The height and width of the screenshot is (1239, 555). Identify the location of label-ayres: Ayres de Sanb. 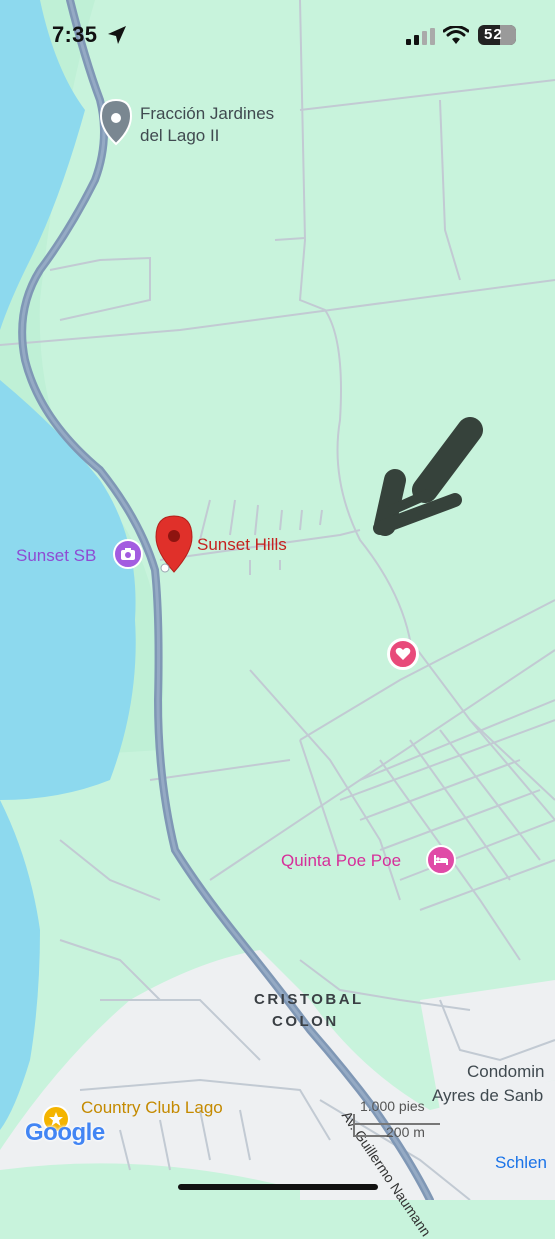
(487, 1096).